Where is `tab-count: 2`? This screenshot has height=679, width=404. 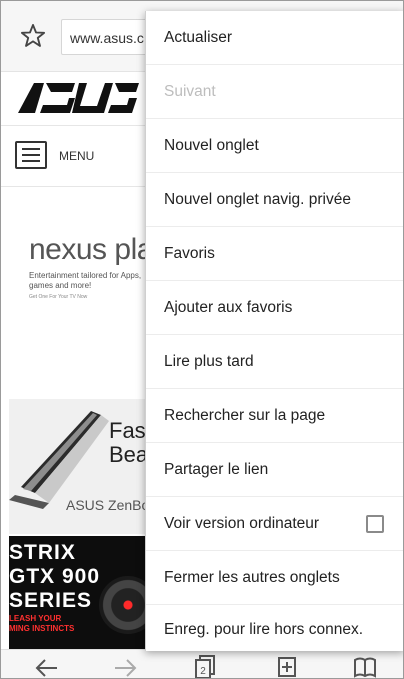 tab-count: 2 is located at coordinates (203, 671).